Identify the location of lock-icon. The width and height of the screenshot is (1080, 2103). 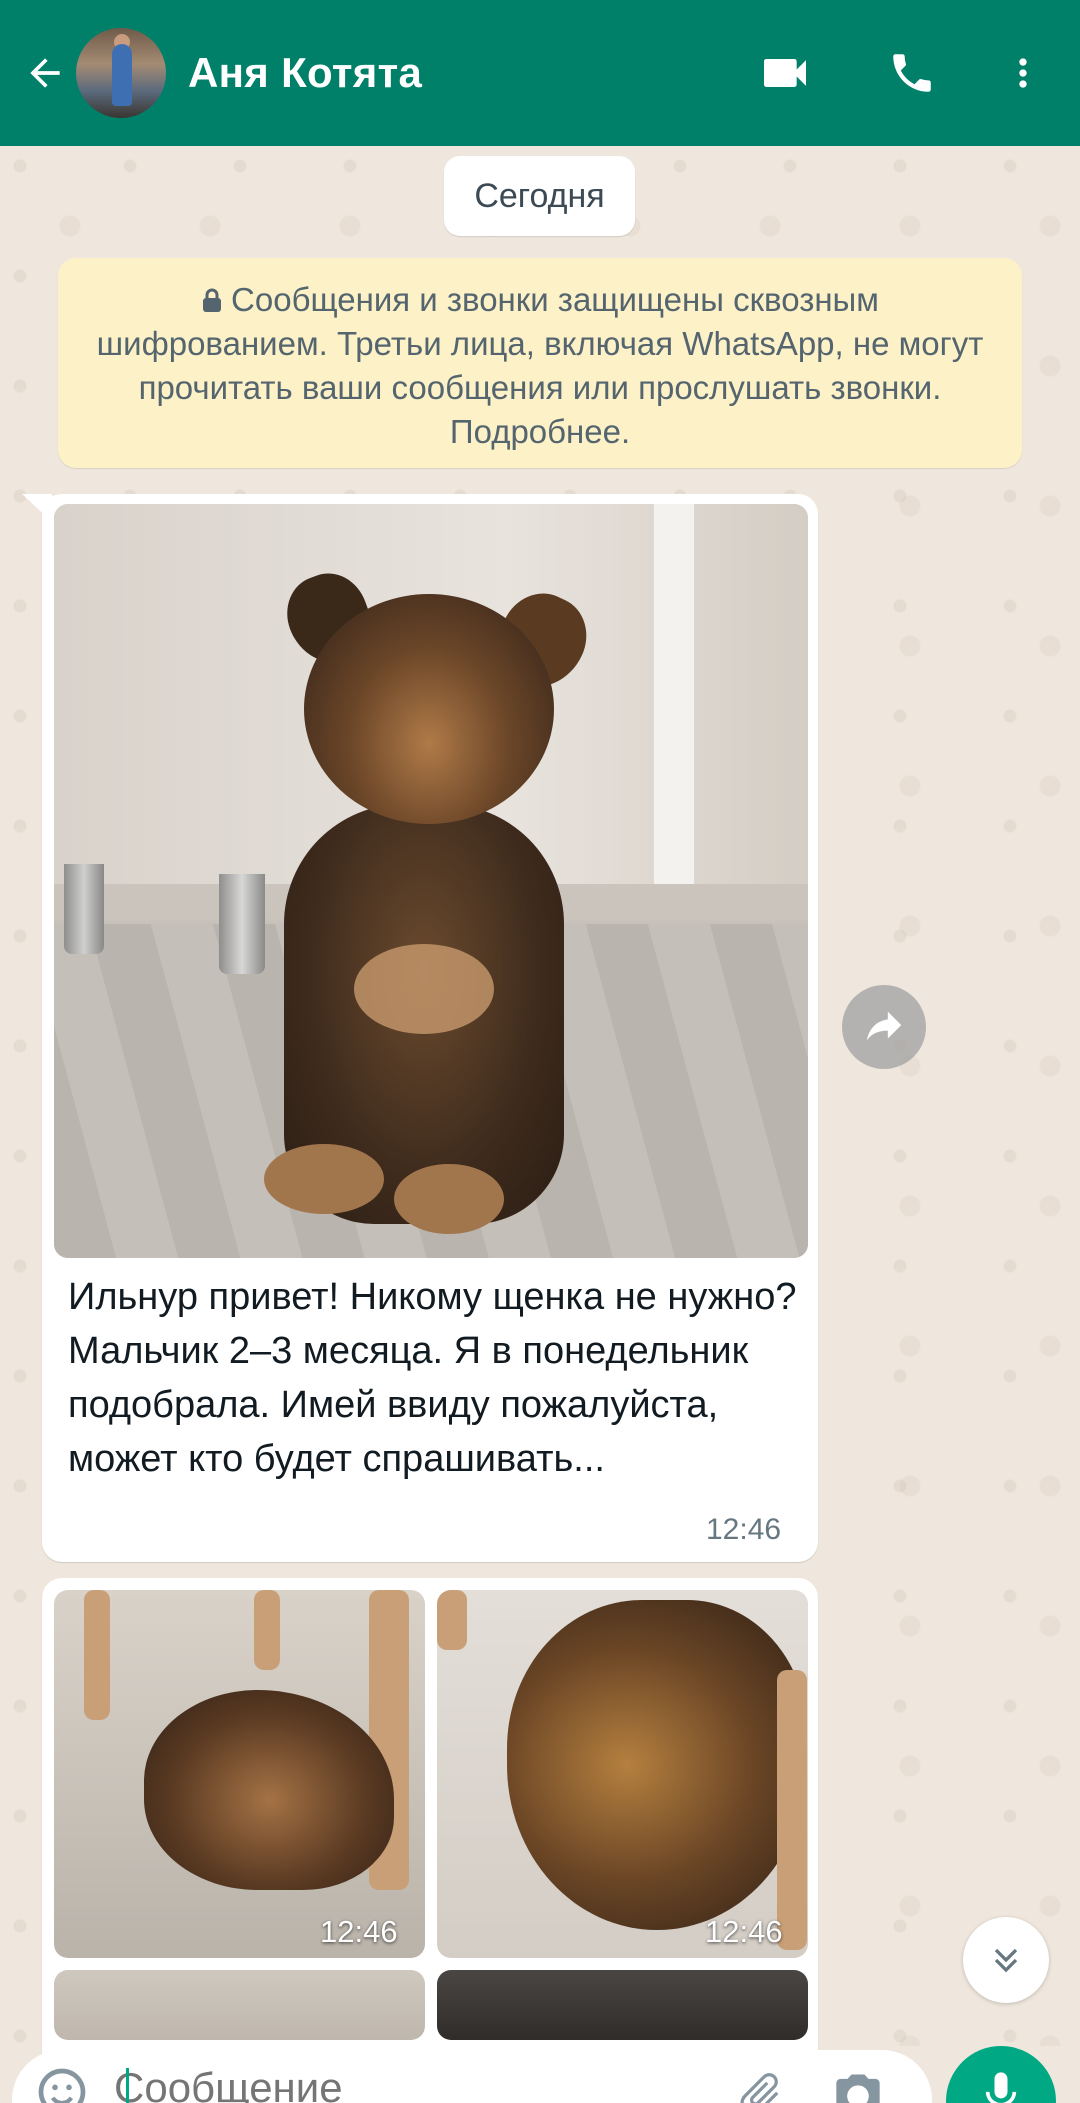
(212, 300).